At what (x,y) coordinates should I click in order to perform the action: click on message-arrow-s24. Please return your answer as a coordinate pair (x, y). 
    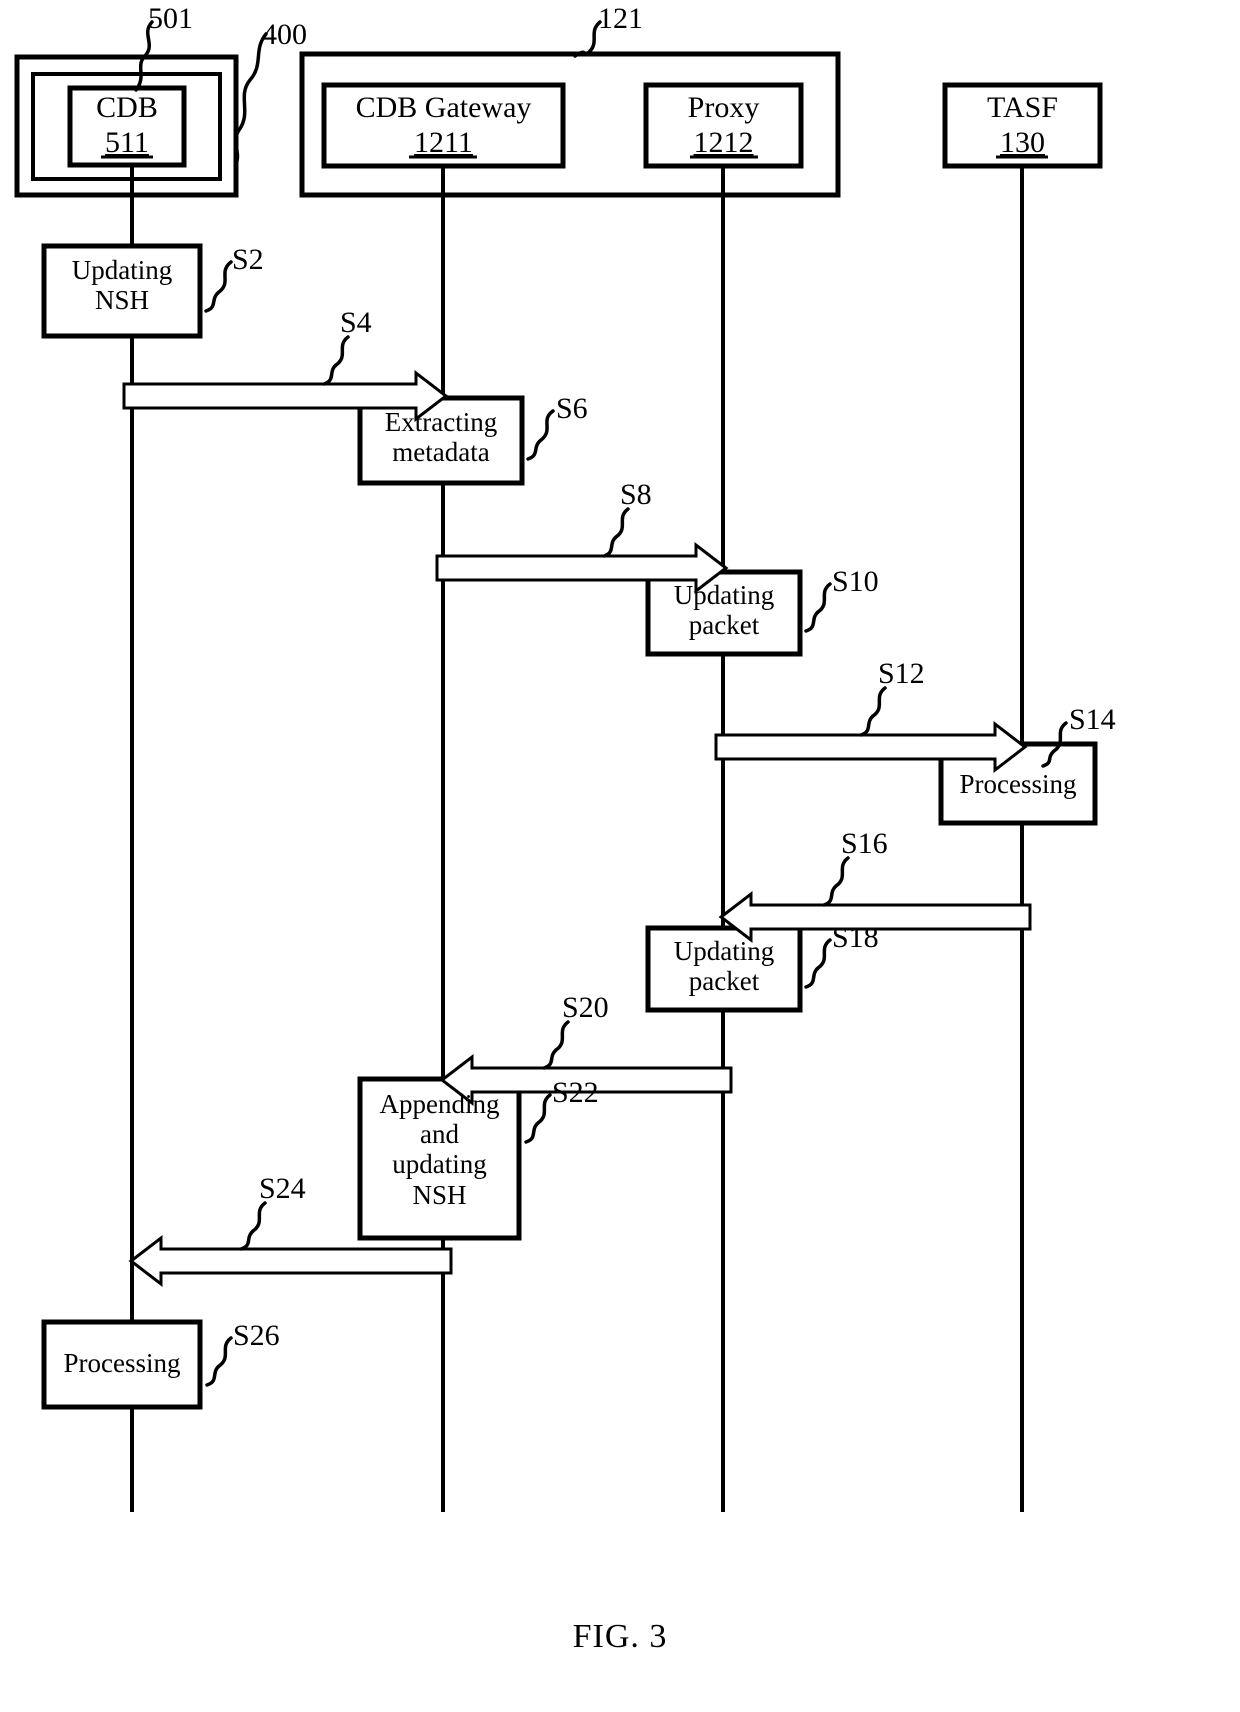
    Looking at the image, I should click on (290, 1261).